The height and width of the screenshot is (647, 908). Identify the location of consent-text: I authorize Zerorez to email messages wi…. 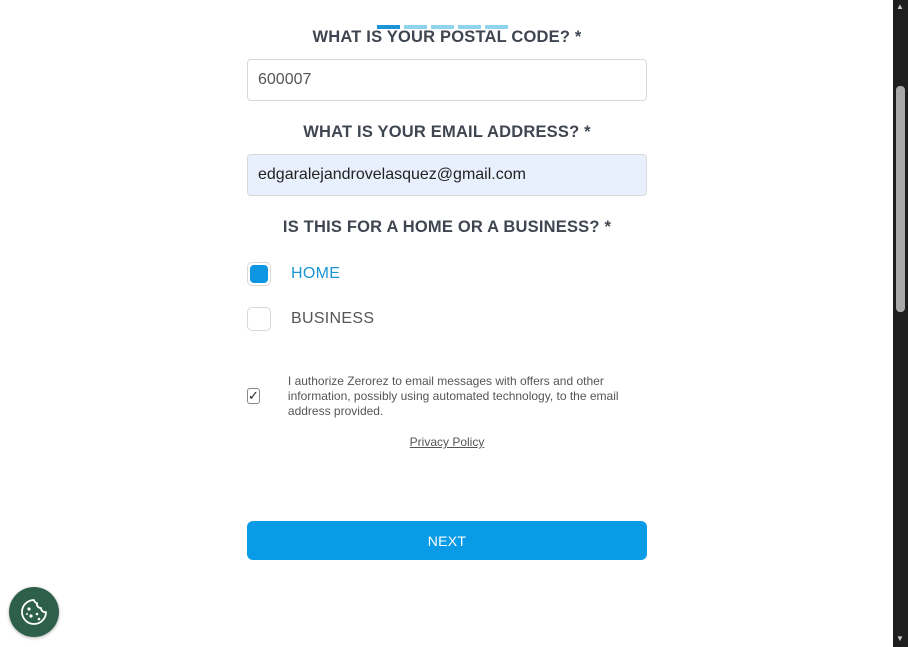
(453, 396).